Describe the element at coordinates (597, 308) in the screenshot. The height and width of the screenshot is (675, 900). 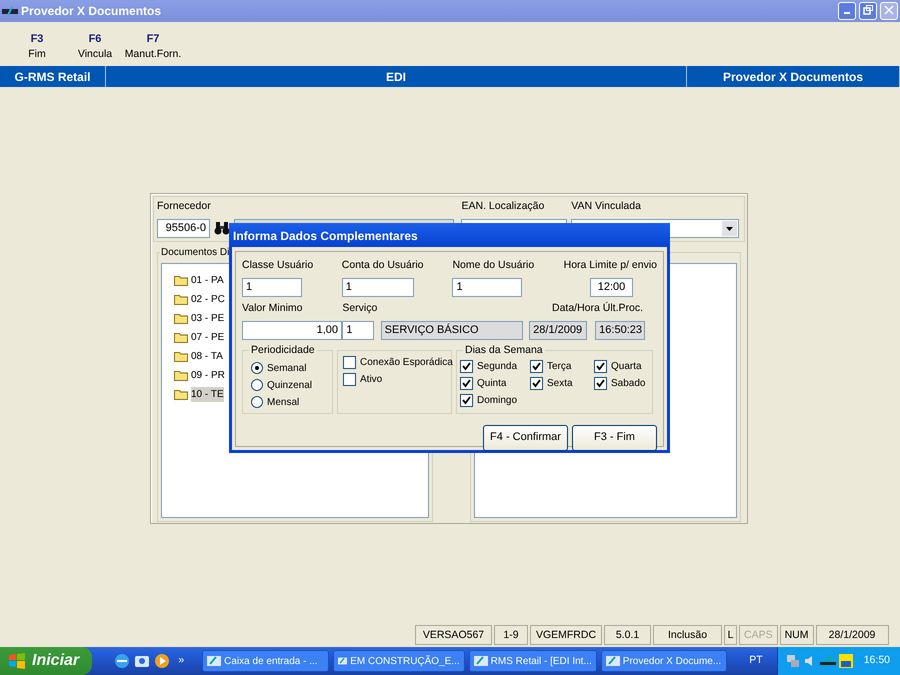
I see `field-label: Data/Hora Últ.Proc.` at that location.